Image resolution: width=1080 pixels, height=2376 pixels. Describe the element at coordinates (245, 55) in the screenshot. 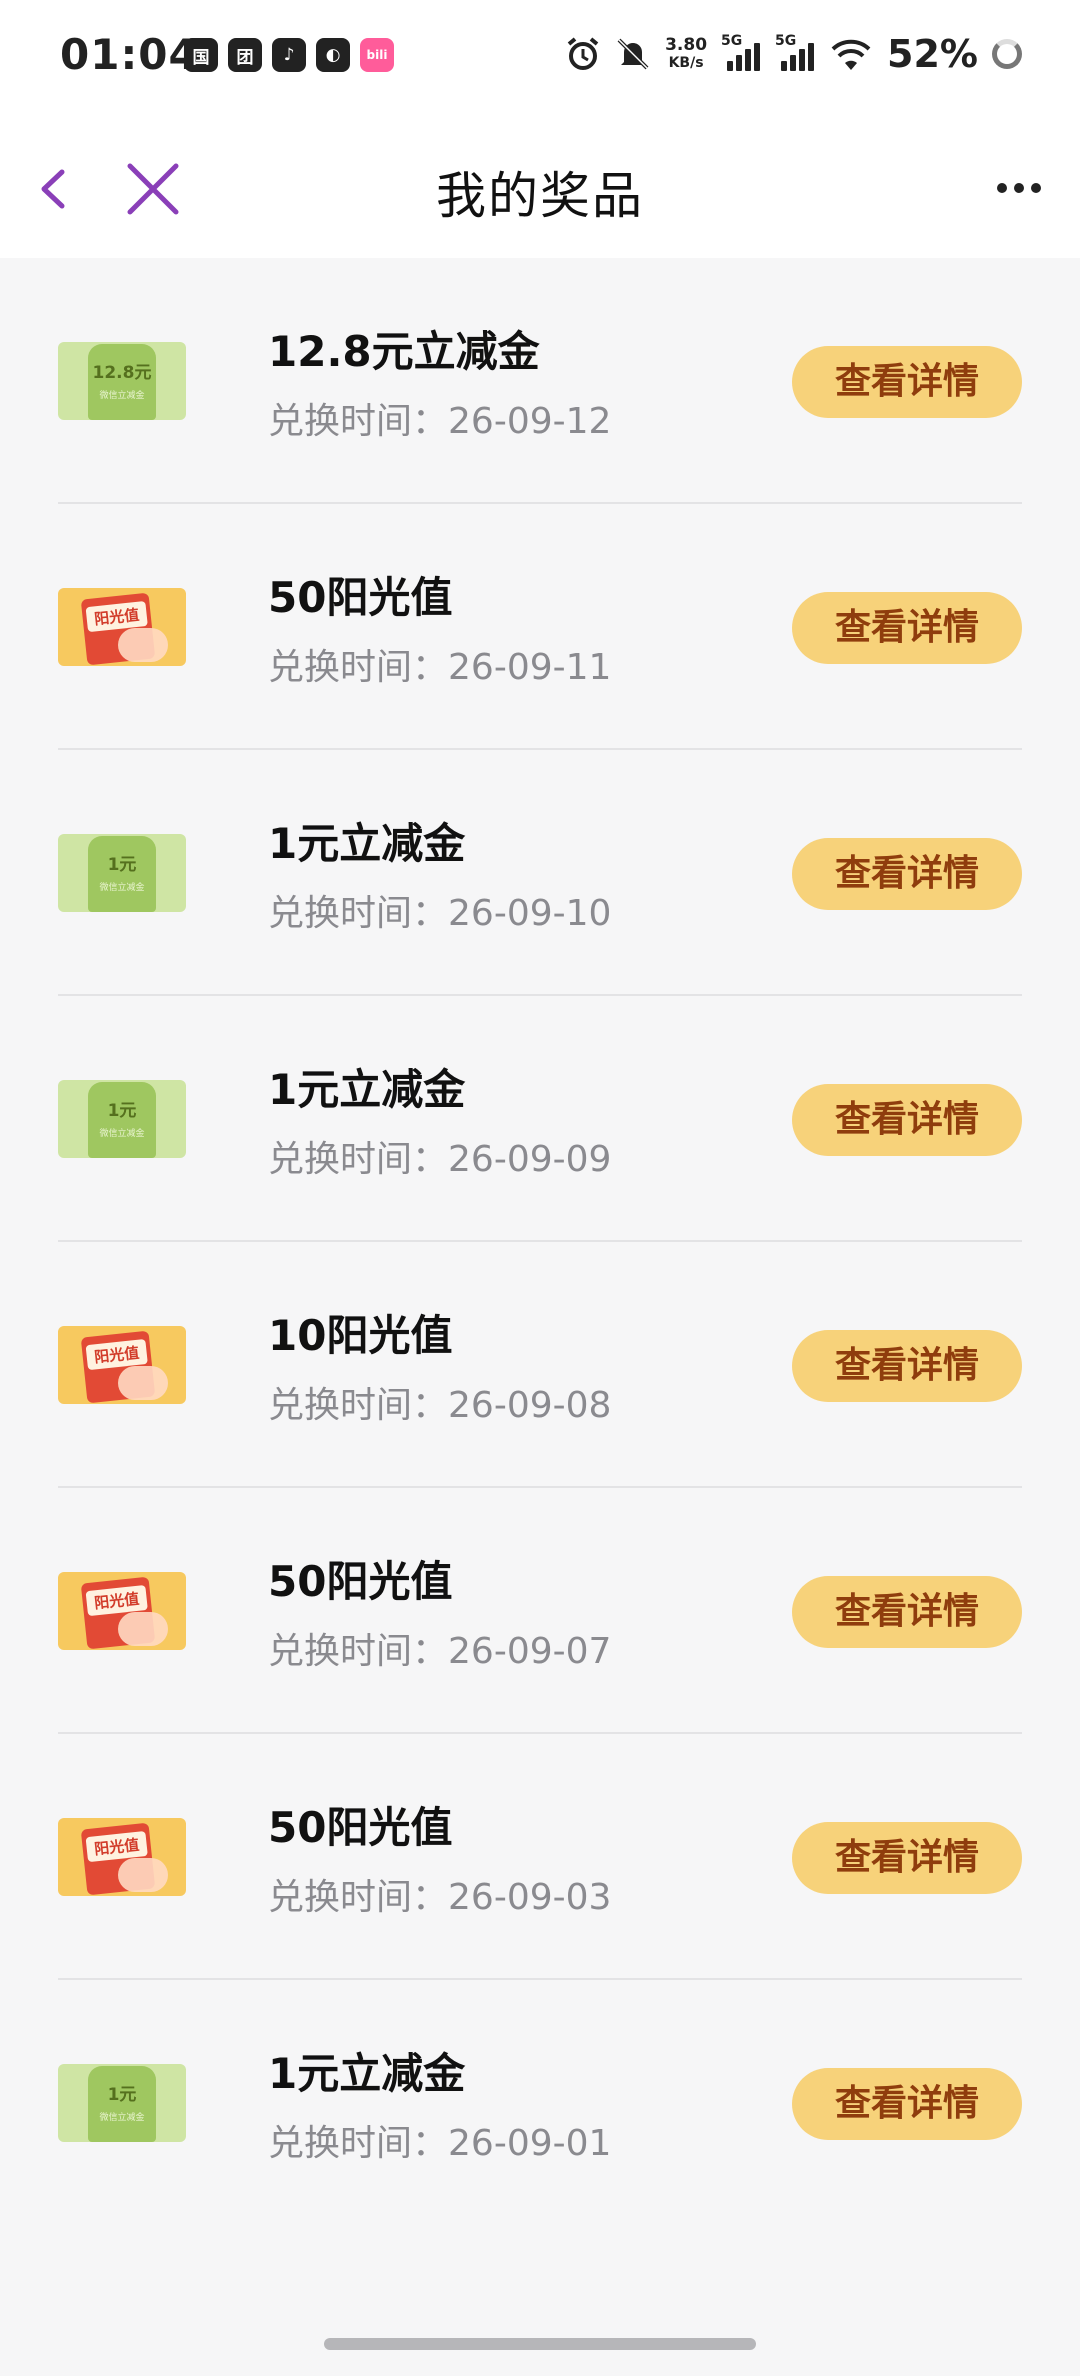

I see `app-notification-icon: 团` at that location.